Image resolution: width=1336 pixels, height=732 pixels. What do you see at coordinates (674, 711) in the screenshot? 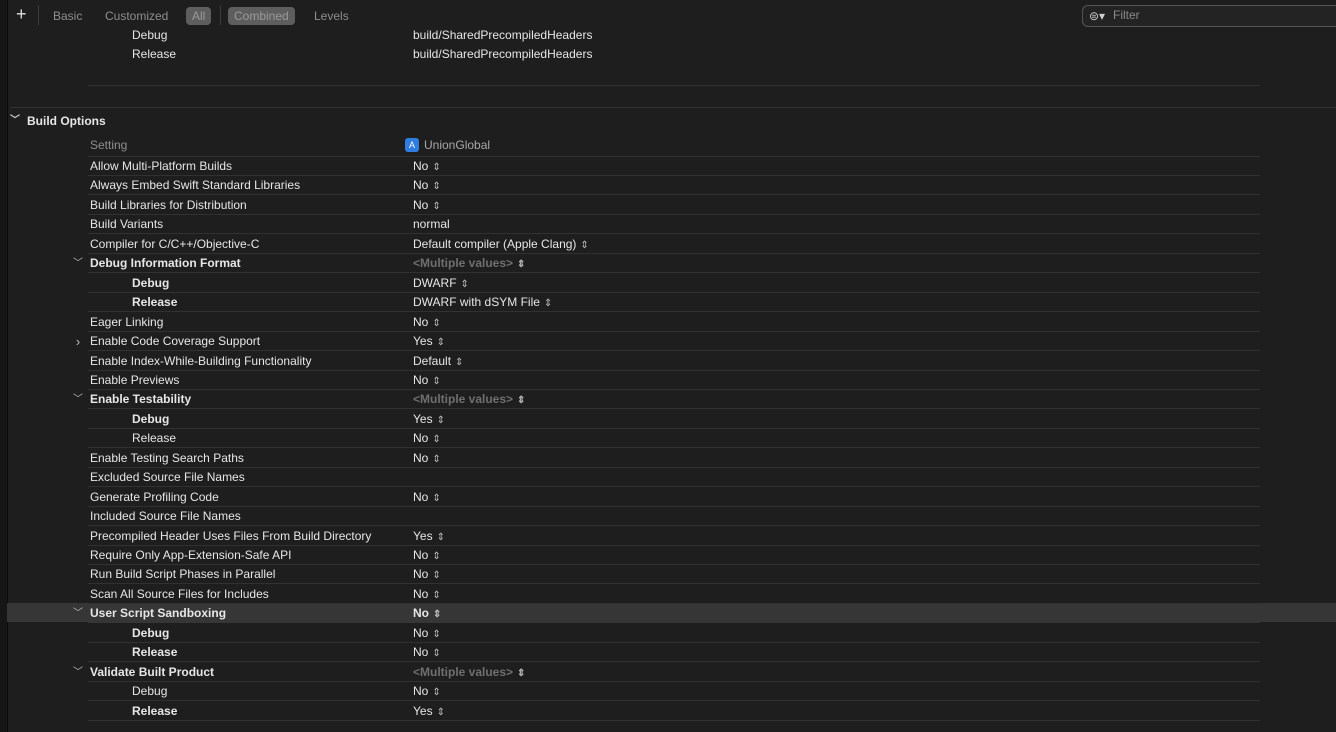
I see `setting-row: Release Yes ⇕` at bounding box center [674, 711].